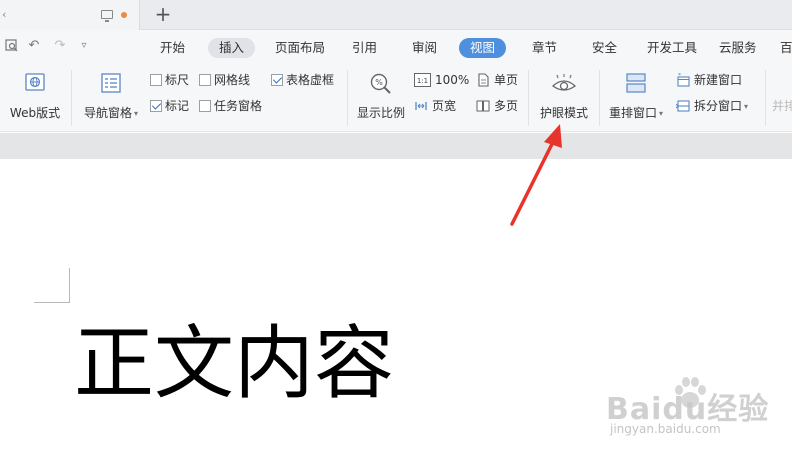 This screenshot has width=792, height=458. I want to click on menu-review: 审阅, so click(424, 48).